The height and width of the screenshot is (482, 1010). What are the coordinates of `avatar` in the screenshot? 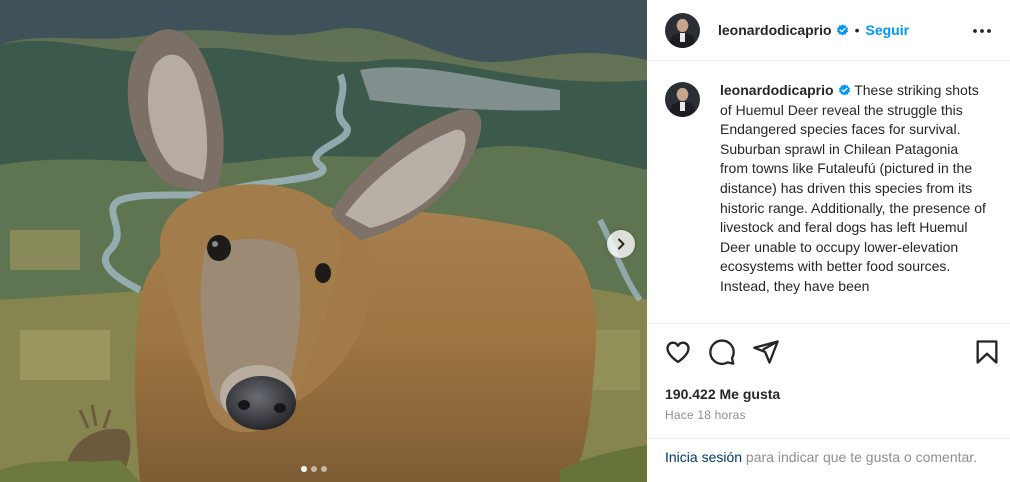 It's located at (682, 30).